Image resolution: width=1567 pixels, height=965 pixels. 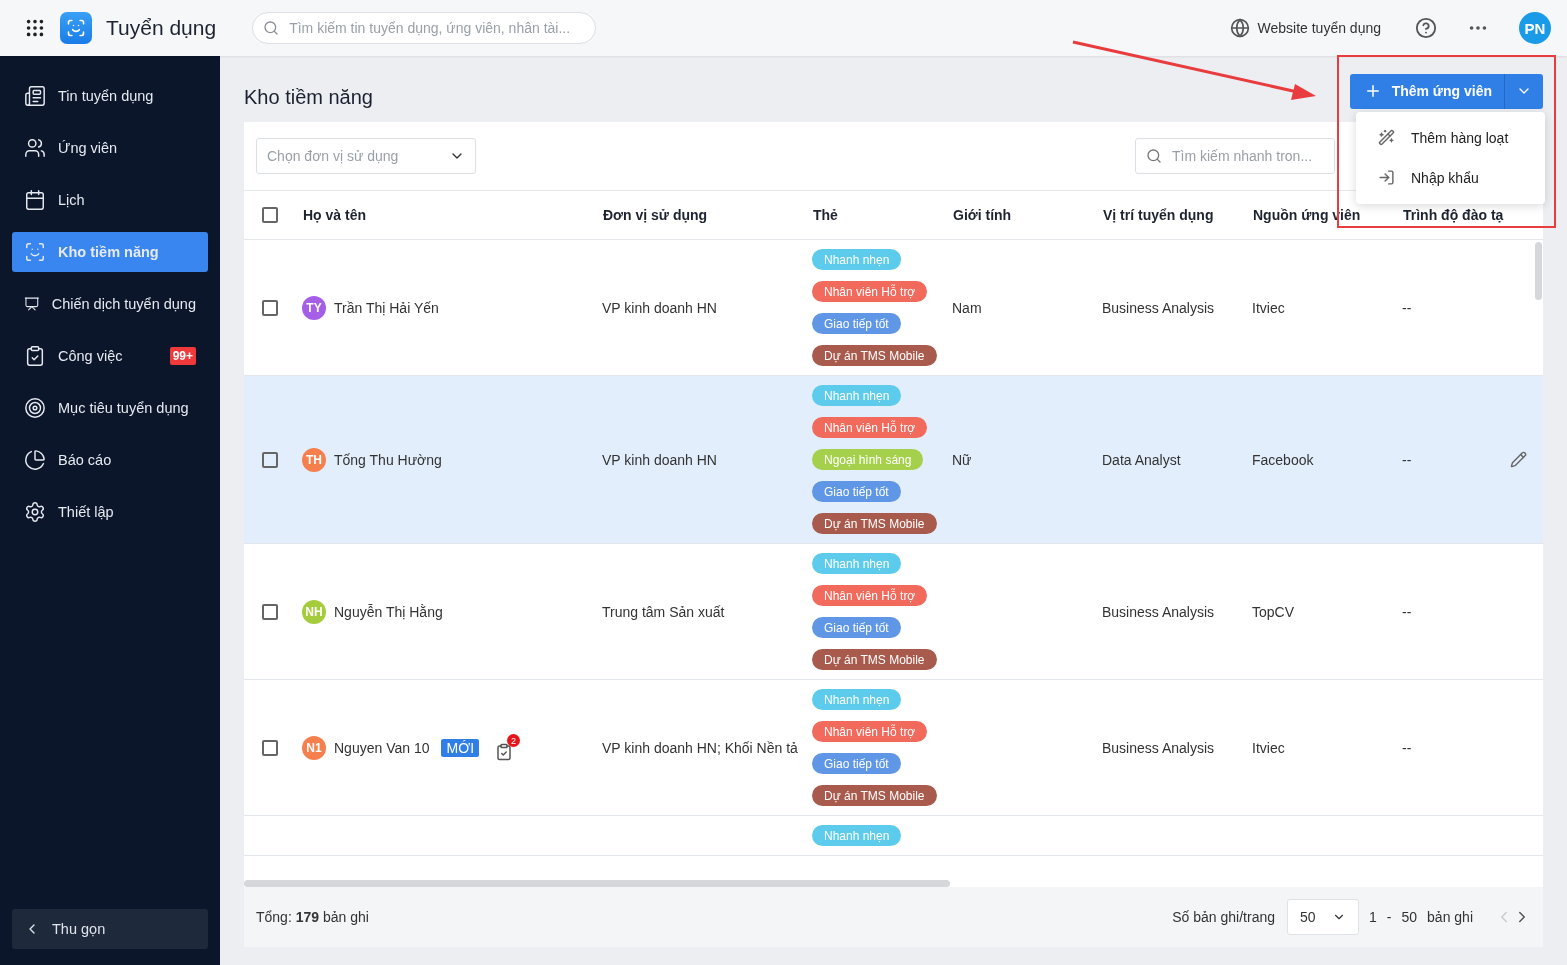 I want to click on column-header: Thẻ, so click(x=825, y=215).